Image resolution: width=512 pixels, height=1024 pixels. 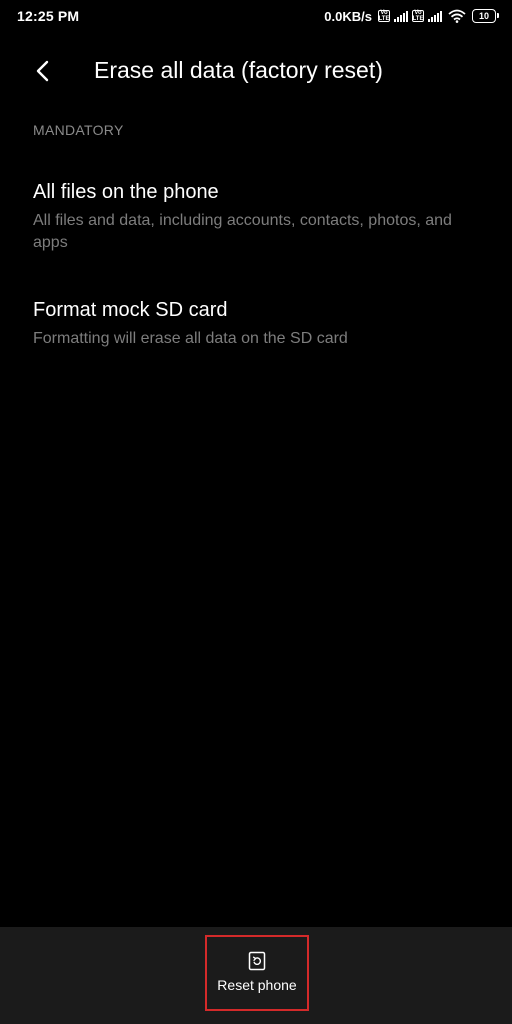 I want to click on app-bar: Erase all data (factory reset), so click(x=256, y=71).